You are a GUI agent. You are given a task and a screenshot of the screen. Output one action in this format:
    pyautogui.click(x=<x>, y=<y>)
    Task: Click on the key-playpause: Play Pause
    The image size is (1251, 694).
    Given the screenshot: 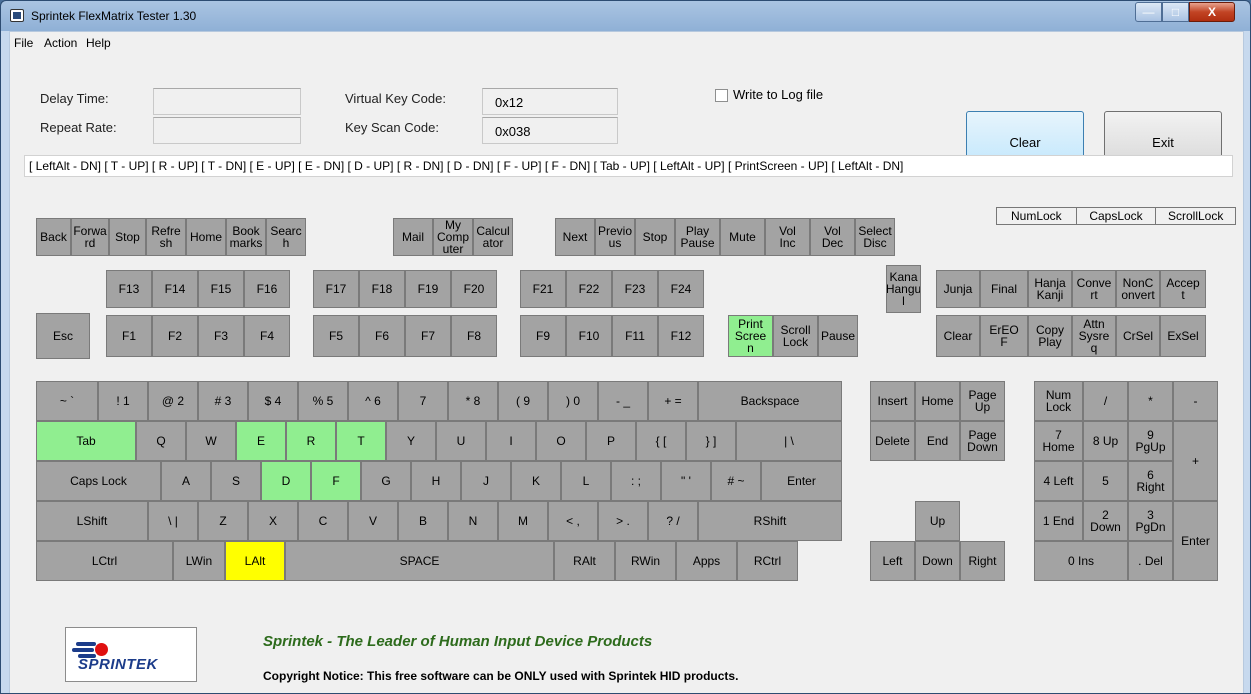 What is the action you would take?
    pyautogui.click(x=697, y=237)
    